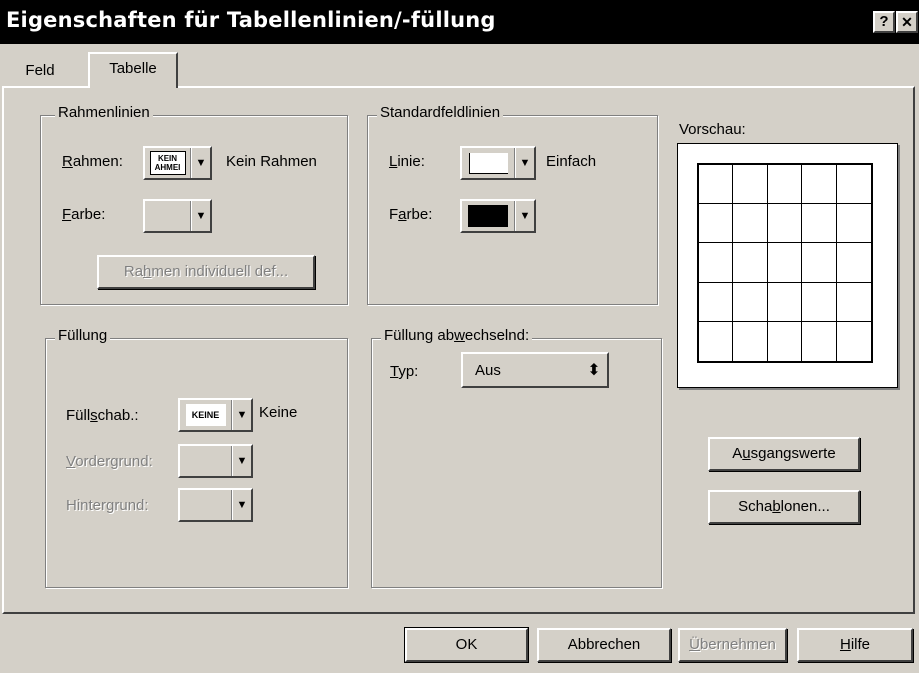 The width and height of the screenshot is (919, 673). I want to click on fuellung-abwechselnd-legend: Füllung abwechselnd:, so click(457, 336).